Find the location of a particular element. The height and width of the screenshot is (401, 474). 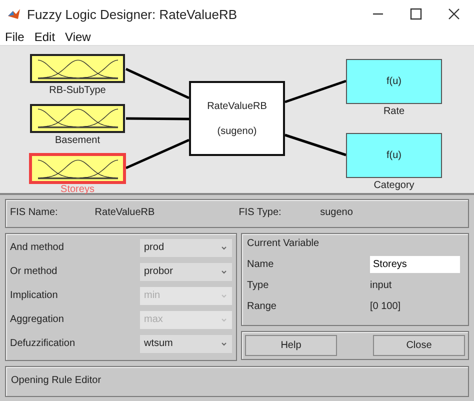

app-icon is located at coordinates (14, 14).